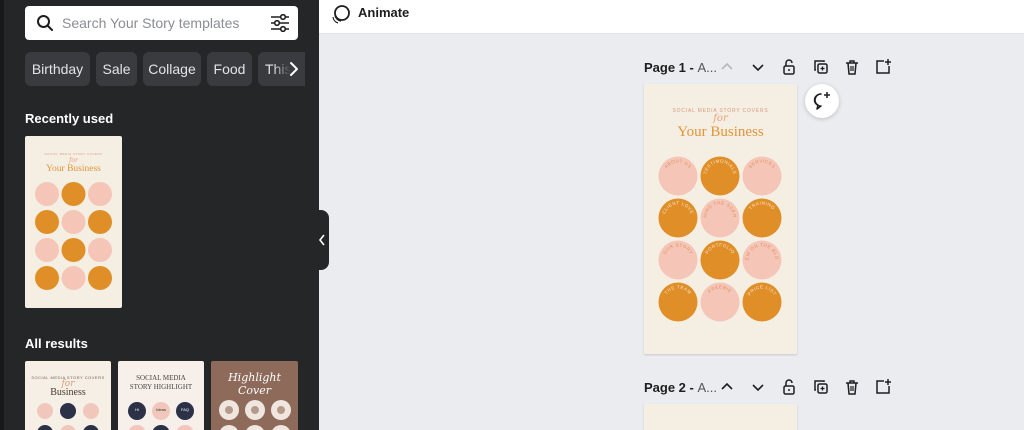 The image size is (1024, 430). I want to click on recent-subtitle: SOCIAL MEDIA STORY COVERS, so click(73, 154).